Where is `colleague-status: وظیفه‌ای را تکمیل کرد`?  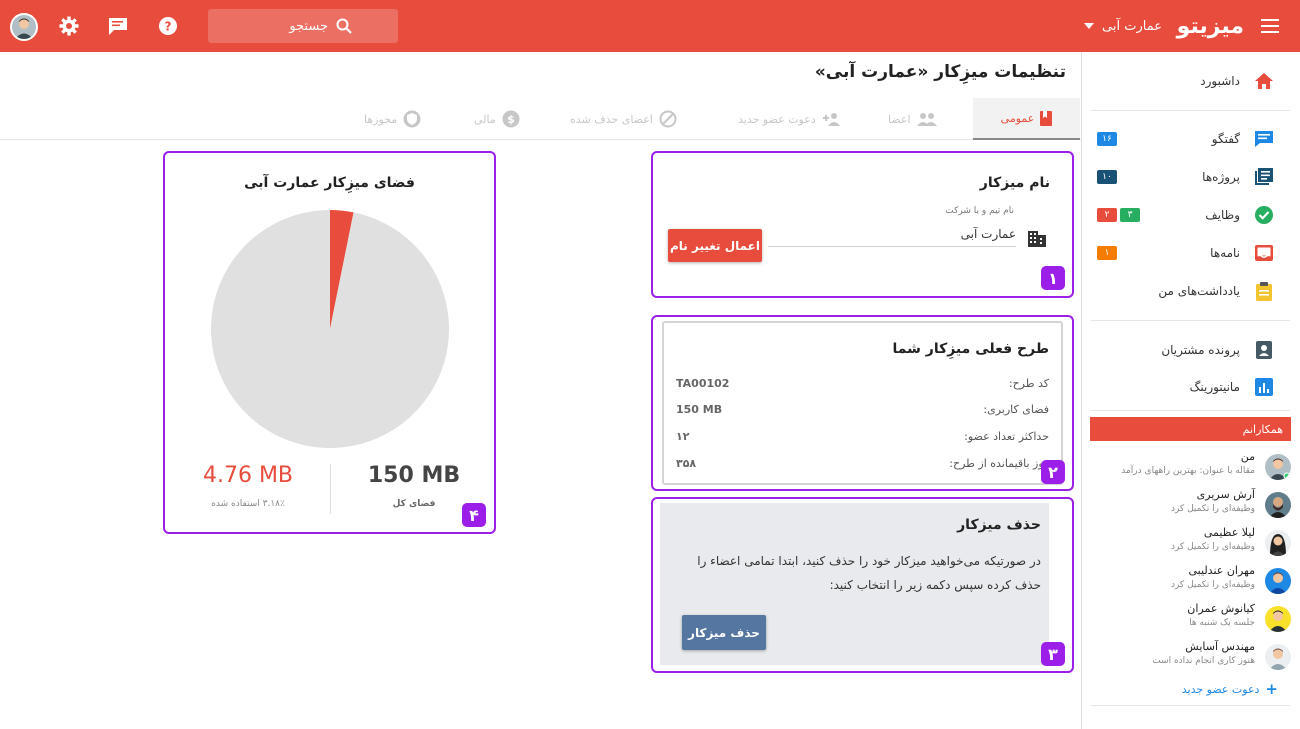 colleague-status: وظیفه‌ای را تکمیل کرد is located at coordinates (1212, 509).